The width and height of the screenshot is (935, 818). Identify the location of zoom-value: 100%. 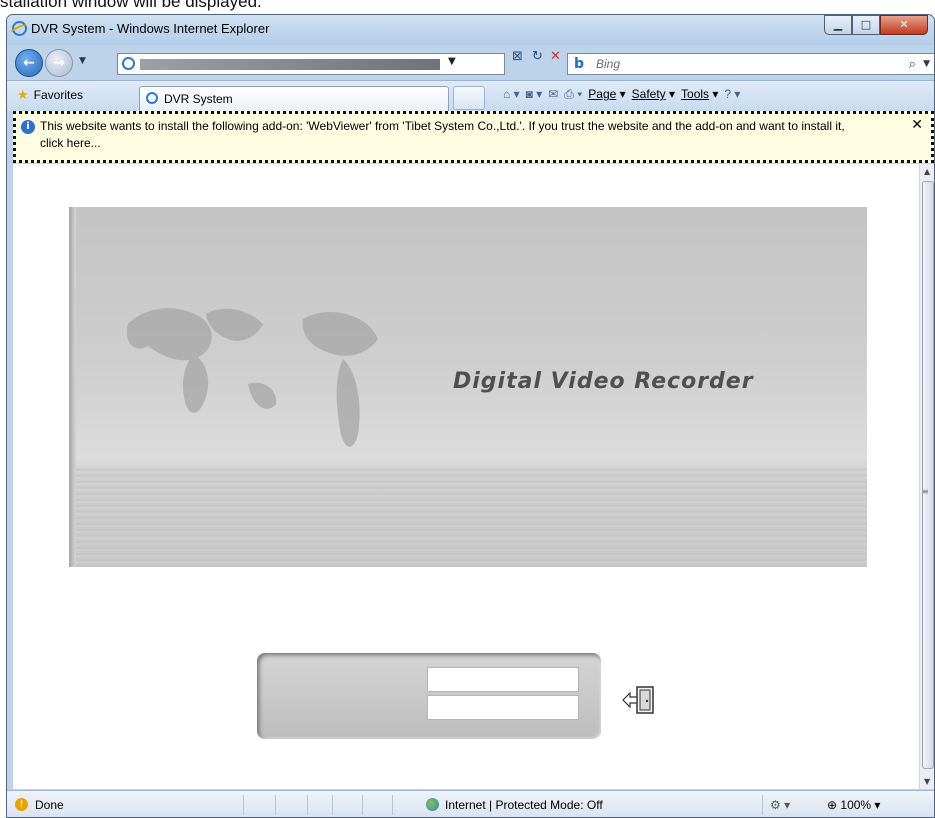
(856, 805).